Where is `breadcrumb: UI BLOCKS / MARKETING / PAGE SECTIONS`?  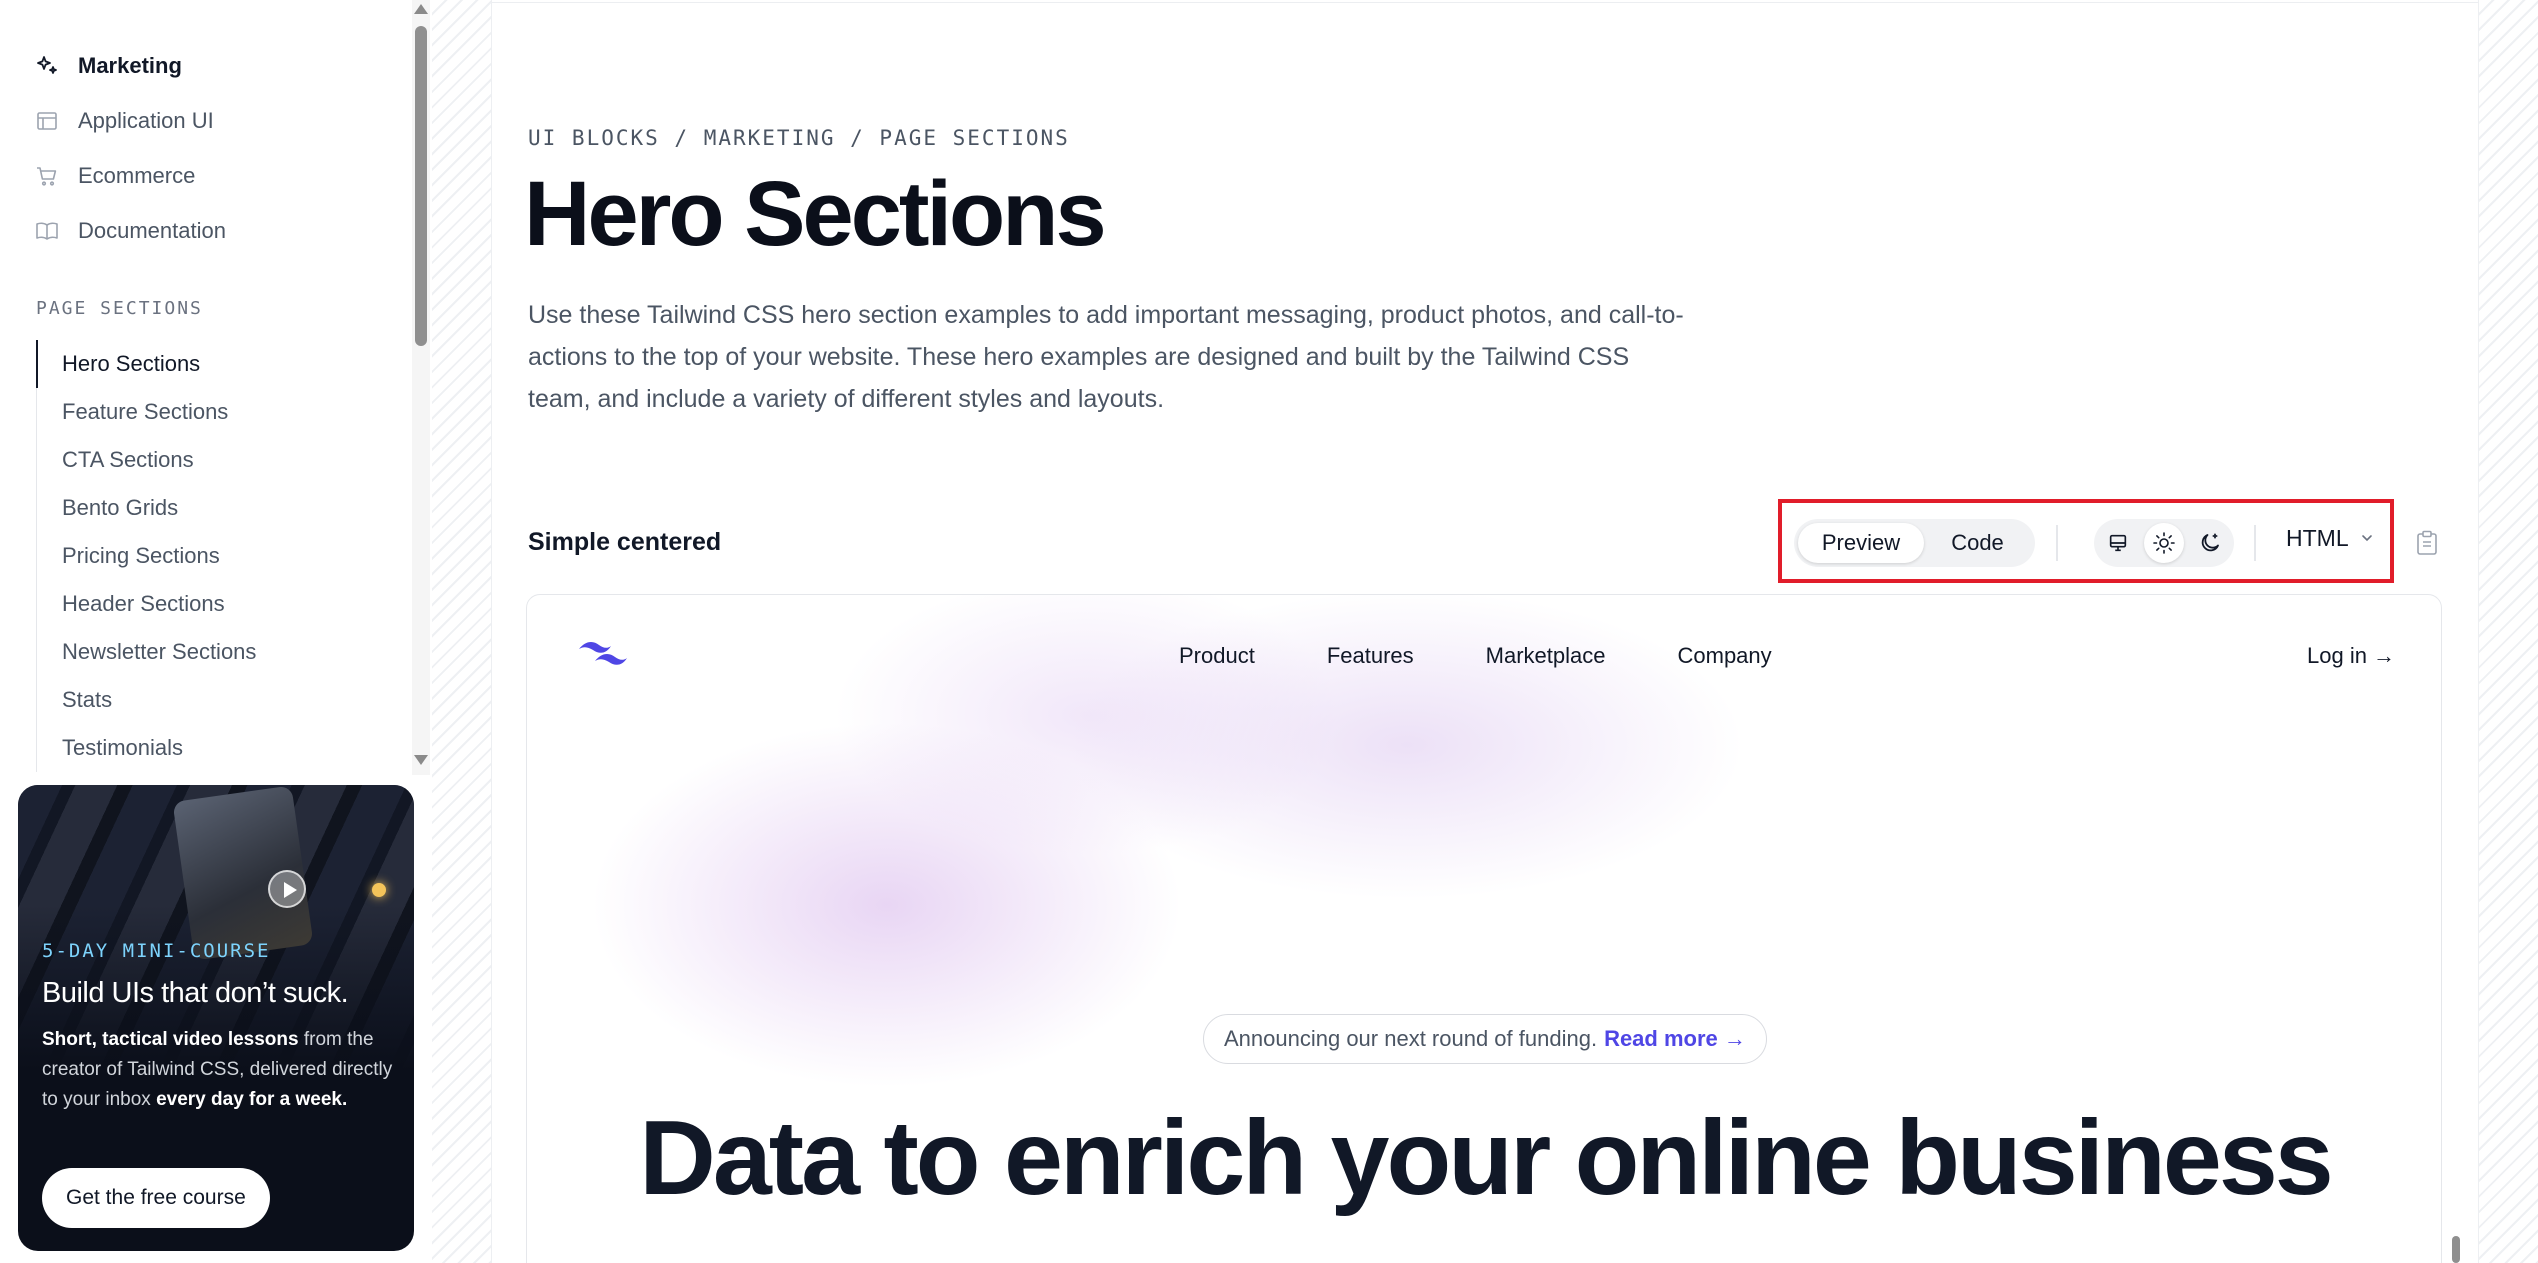
breadcrumb: UI BLOCKS / MARKETING / PAGE SECTIONS is located at coordinates (799, 138).